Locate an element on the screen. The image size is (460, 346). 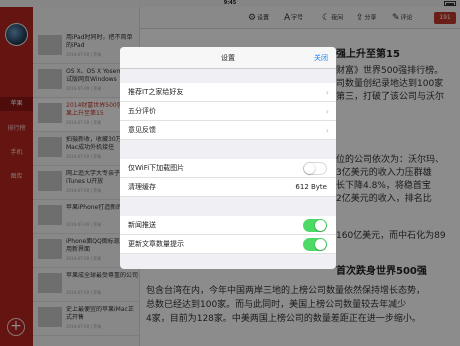
clear-cache-row: 清理缓存 612 Byte is located at coordinates (228, 187).